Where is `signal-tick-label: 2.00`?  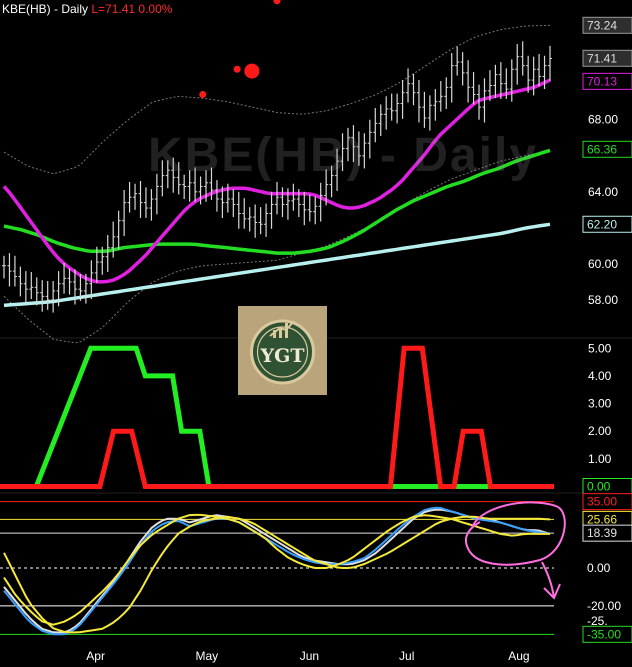 signal-tick-label: 2.00 is located at coordinates (600, 431).